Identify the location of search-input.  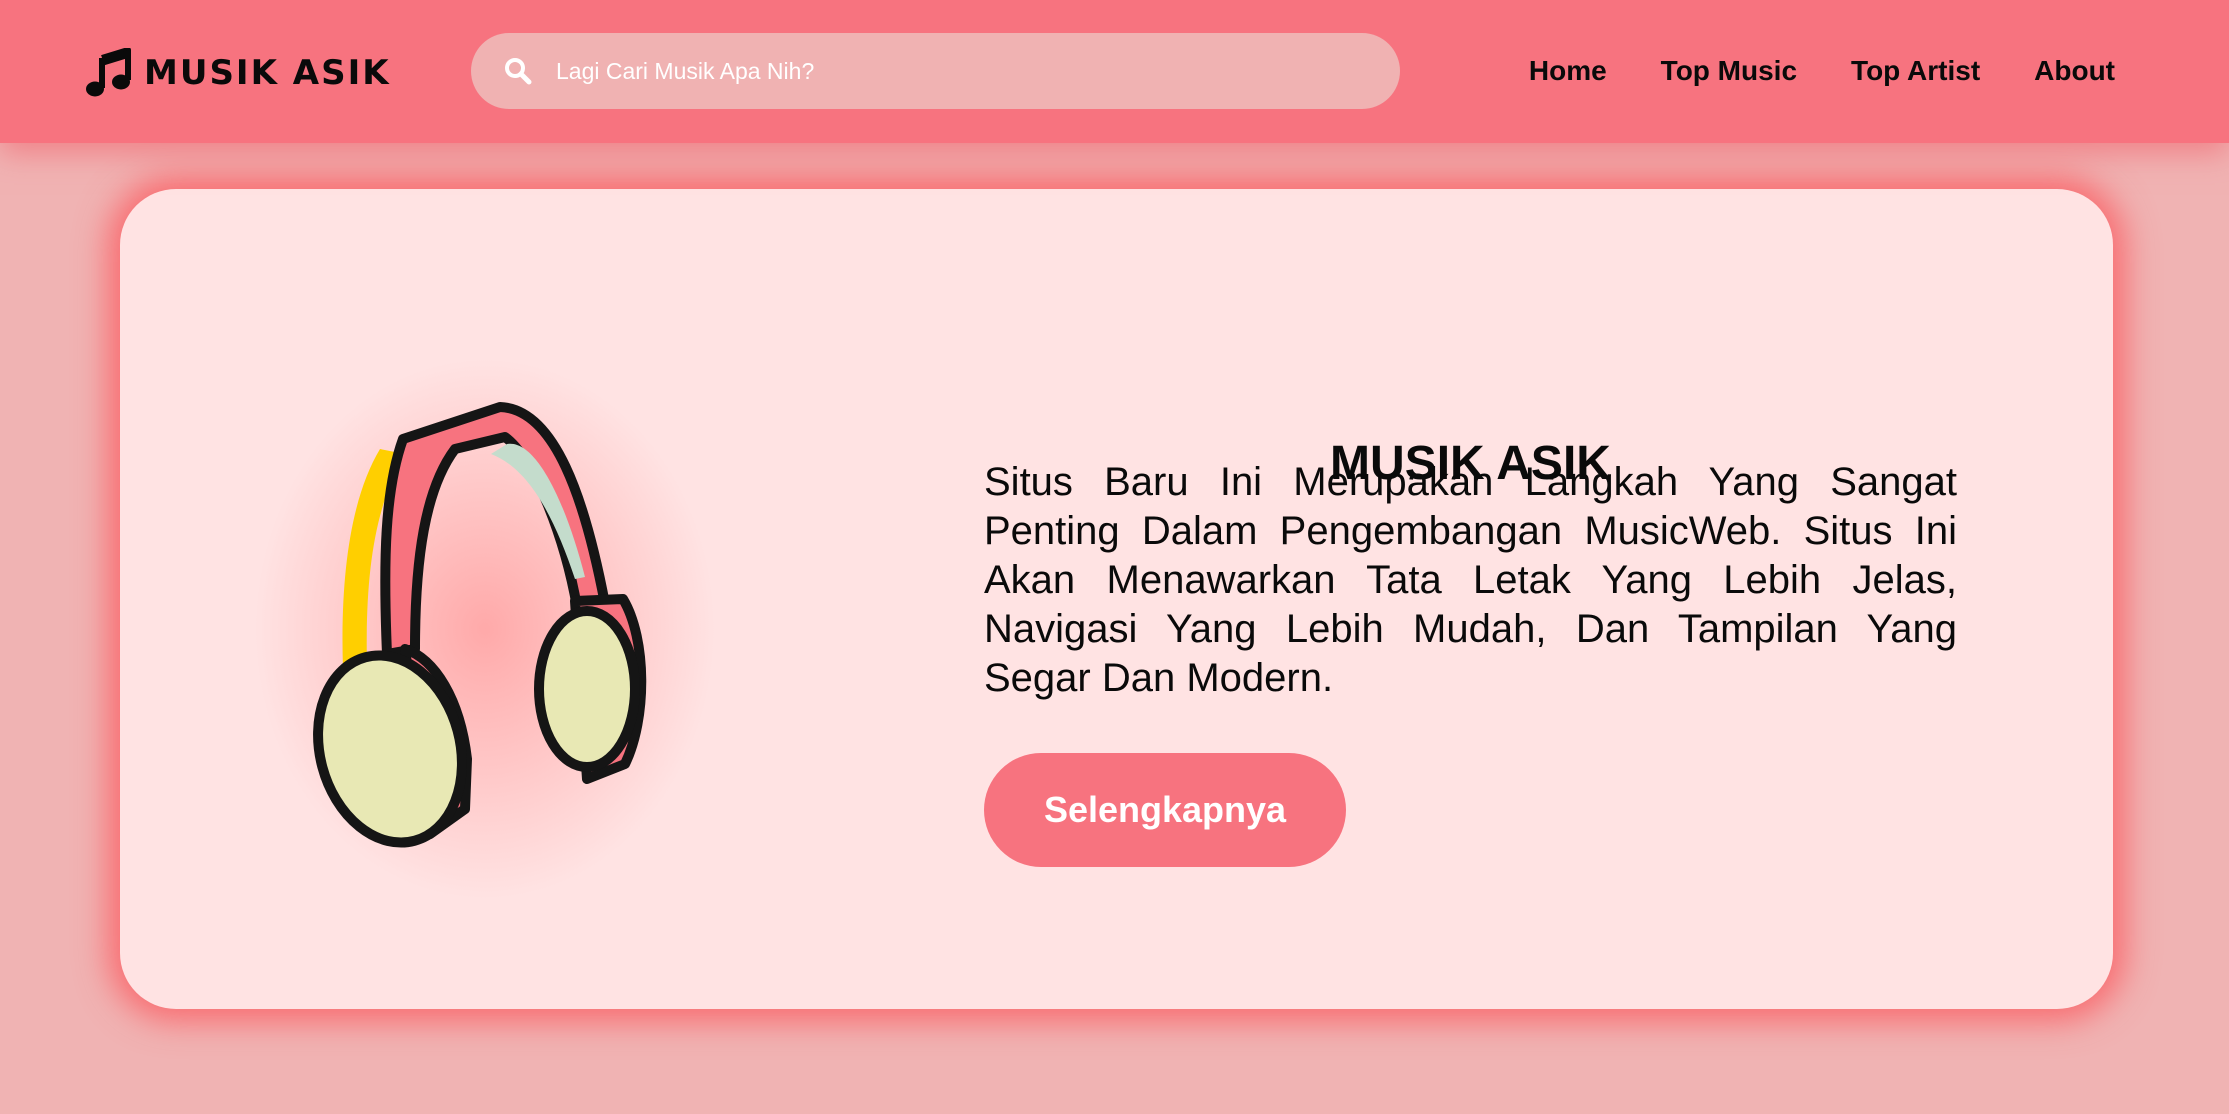
(956, 71).